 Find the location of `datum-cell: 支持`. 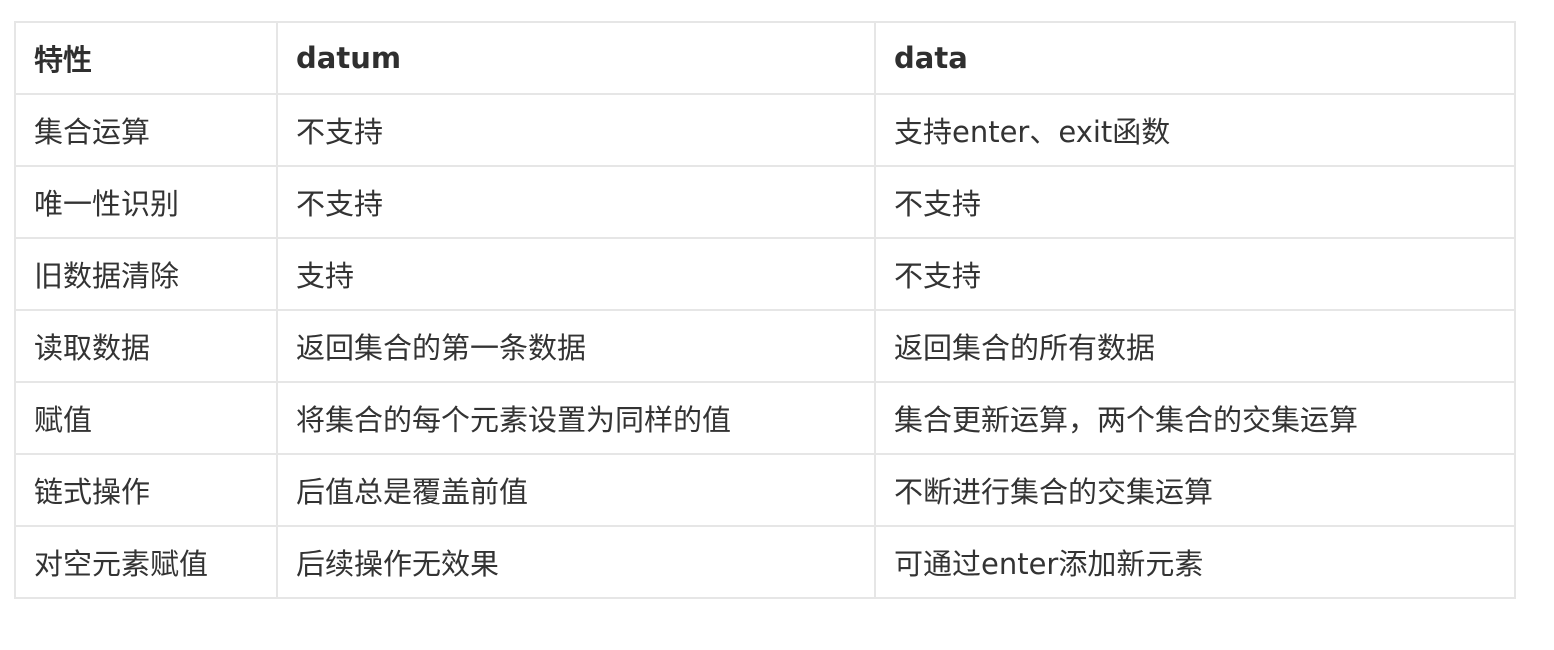

datum-cell: 支持 is located at coordinates (576, 274).